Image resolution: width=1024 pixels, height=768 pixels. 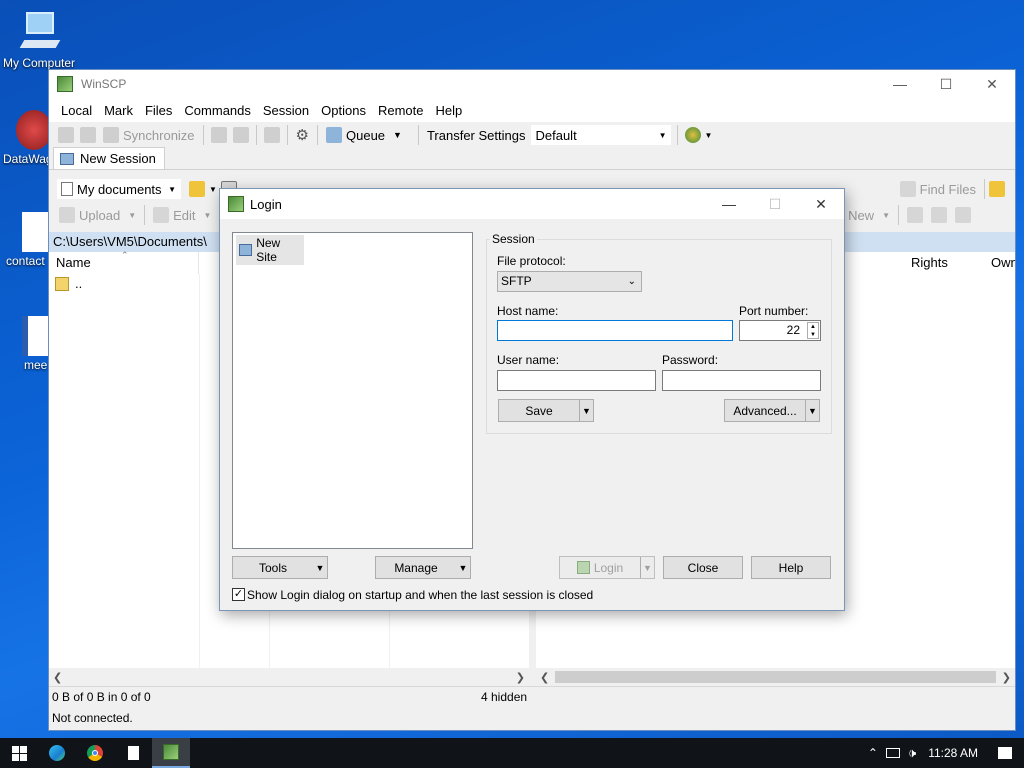 I want to click on unselect-icon, so click(x=939, y=215).